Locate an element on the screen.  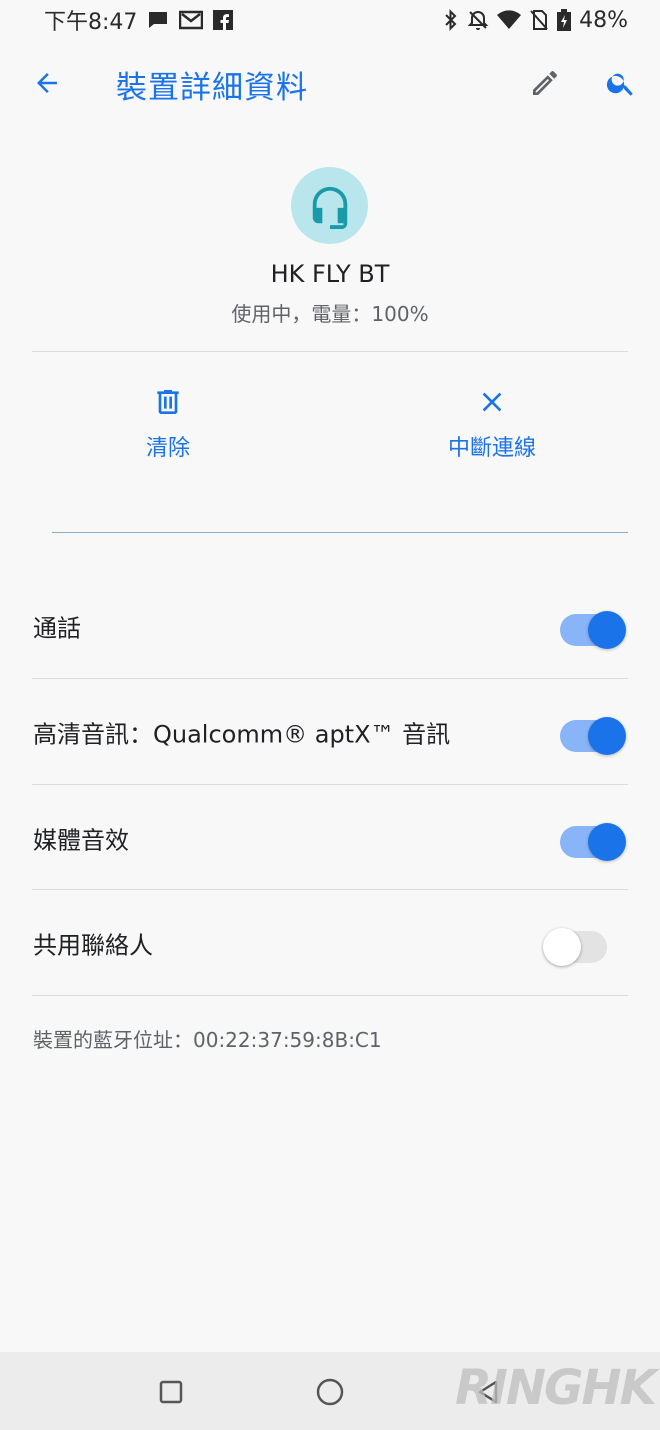
page-title: 裝置詳細資料 is located at coordinates (212, 88).